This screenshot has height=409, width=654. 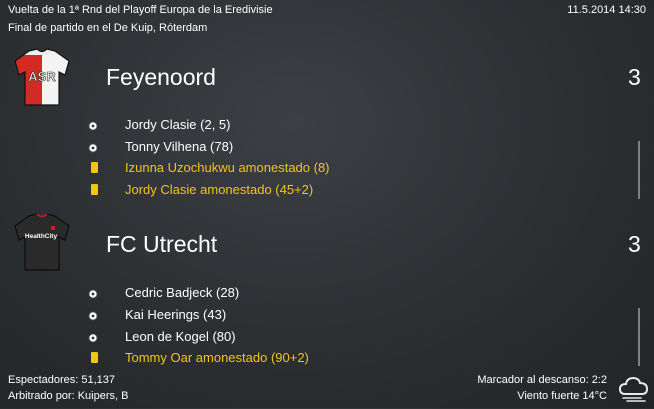 What do you see at coordinates (182, 292) in the screenshot?
I see `event-text: Cedric Badjeck (28)` at bounding box center [182, 292].